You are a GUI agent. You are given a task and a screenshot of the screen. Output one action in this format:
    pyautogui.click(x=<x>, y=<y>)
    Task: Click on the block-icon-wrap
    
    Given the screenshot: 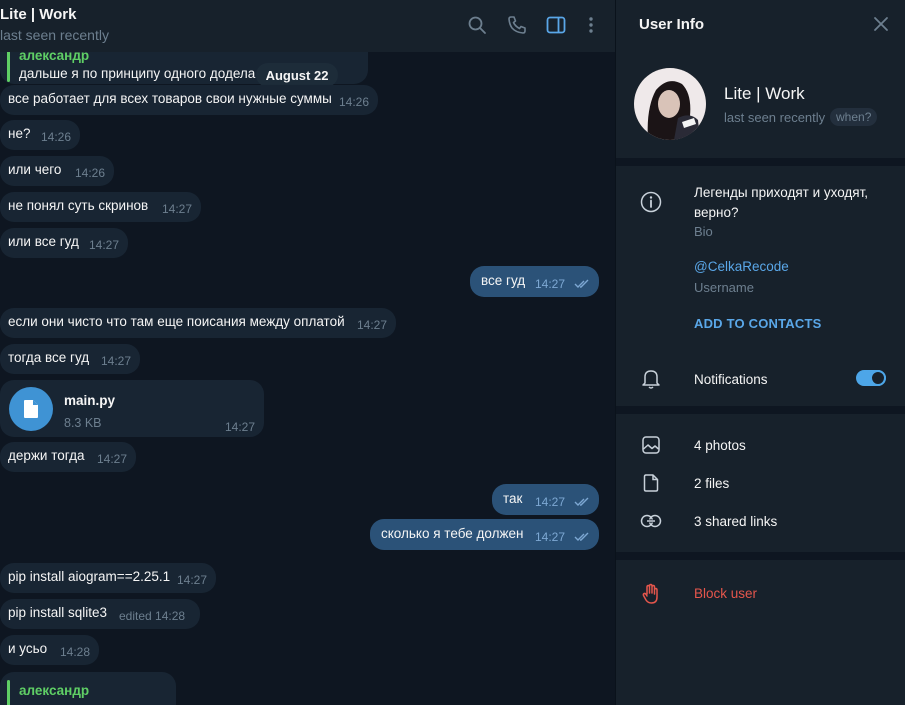 What is the action you would take?
    pyautogui.click(x=651, y=594)
    